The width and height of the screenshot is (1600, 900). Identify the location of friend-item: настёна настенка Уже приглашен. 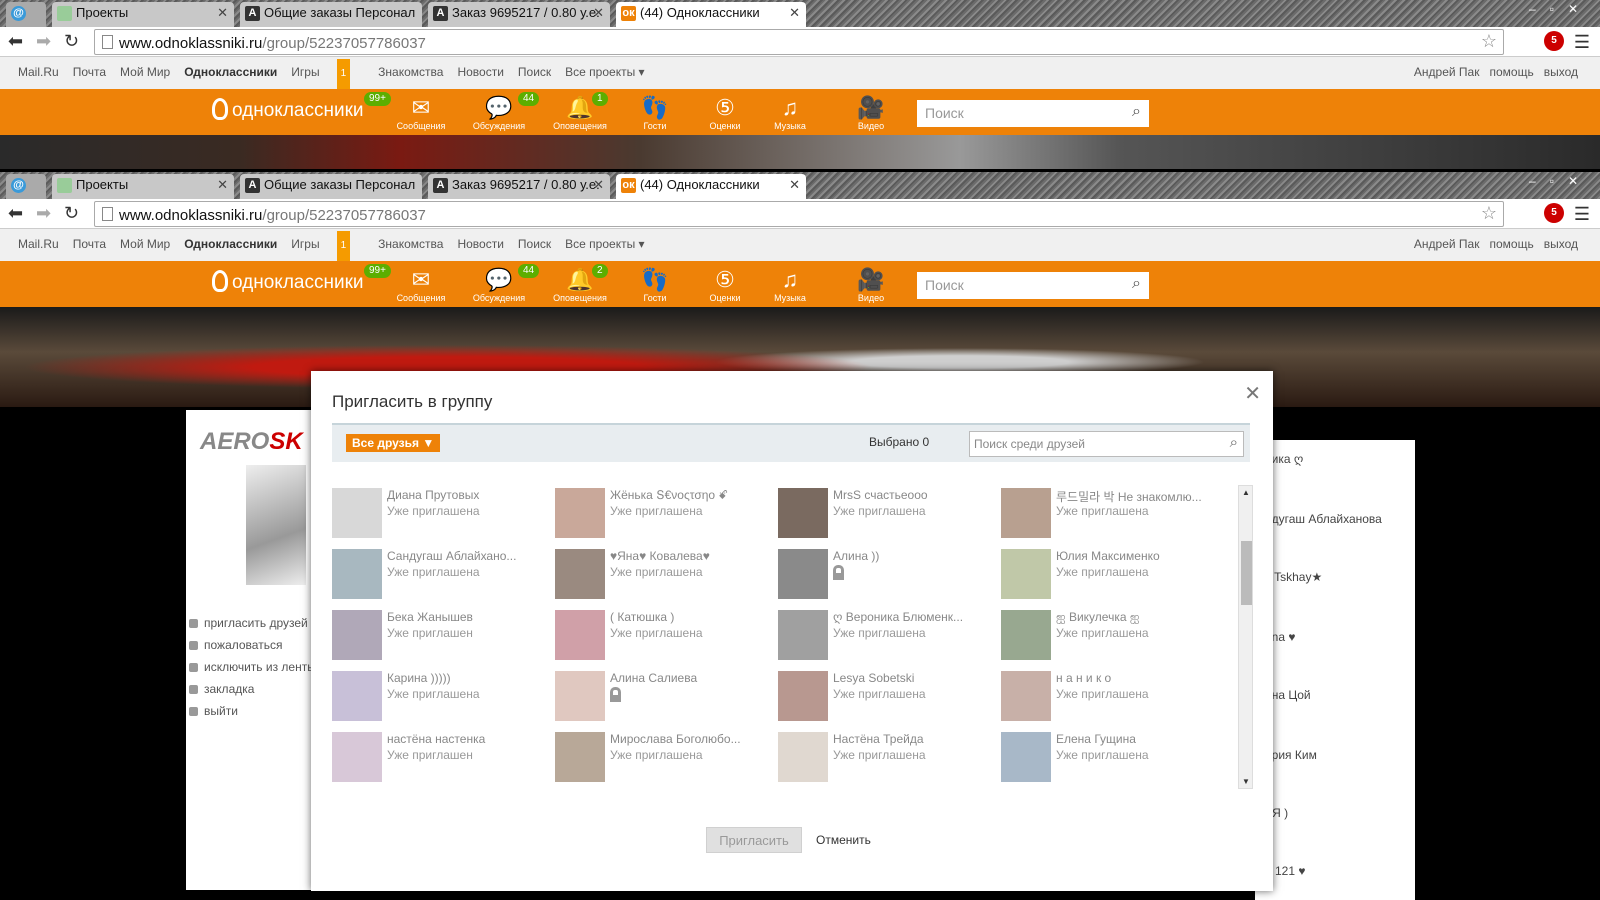
(442, 759).